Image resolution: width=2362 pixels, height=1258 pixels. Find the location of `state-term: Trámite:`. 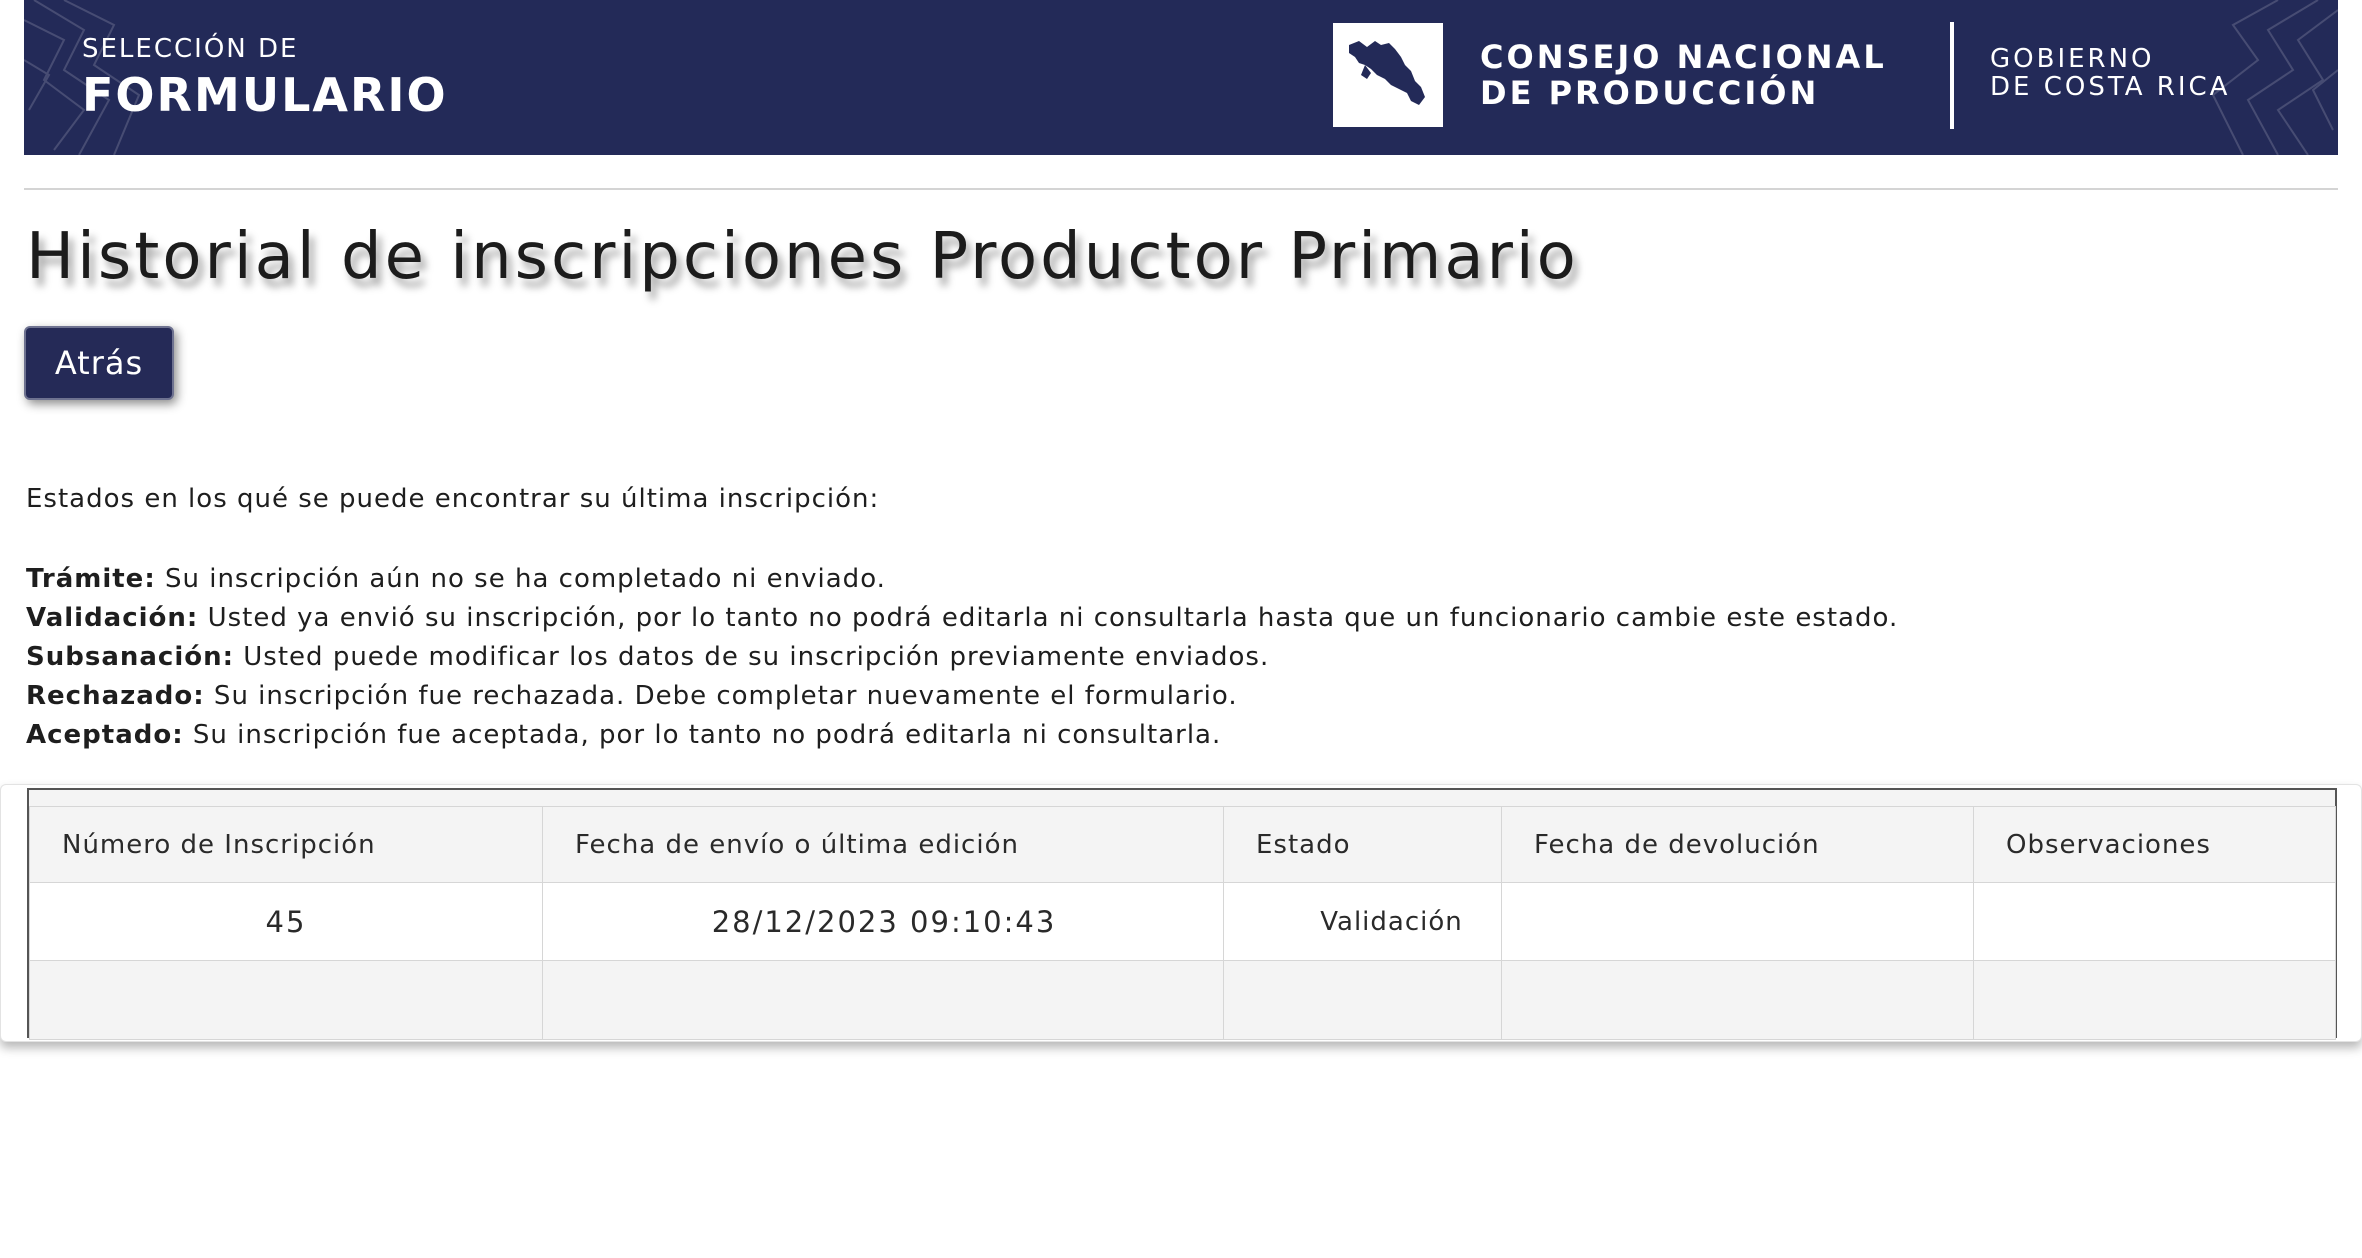

state-term: Trámite: is located at coordinates (91, 579).